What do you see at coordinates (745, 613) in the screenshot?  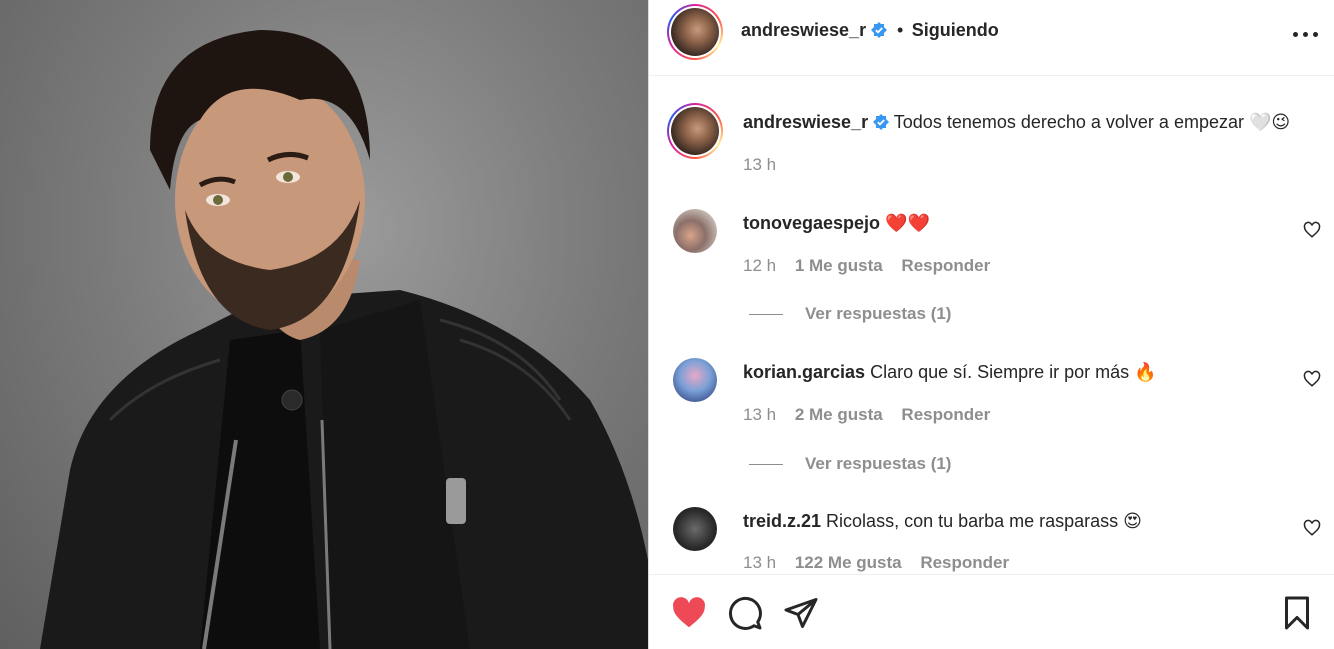 I see `comment-icon` at bounding box center [745, 613].